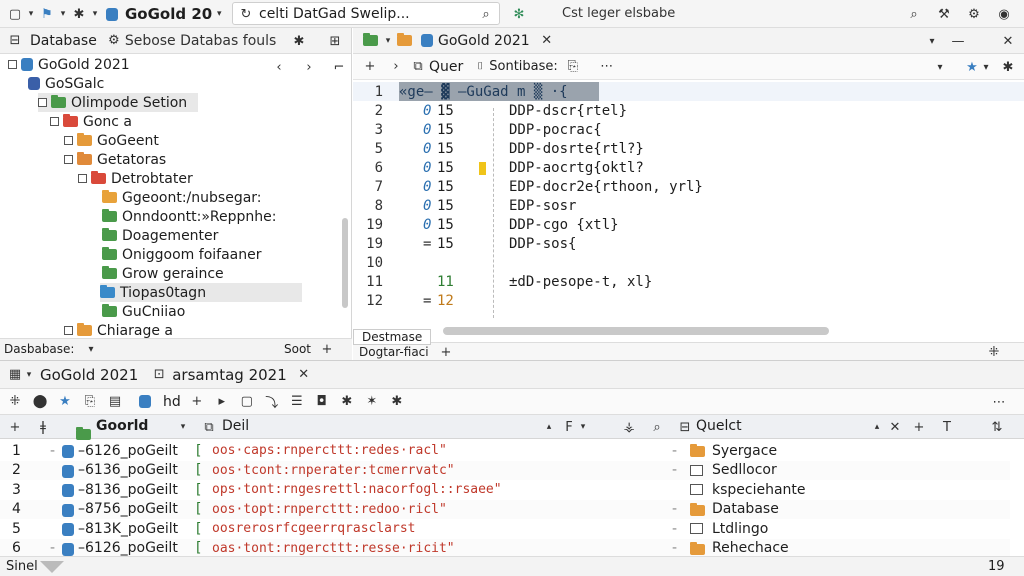 This screenshot has height=576, width=1024. Describe the element at coordinates (189, 216) in the screenshot. I see `tree-item: Onndoontt:»Reppnhe:` at that location.